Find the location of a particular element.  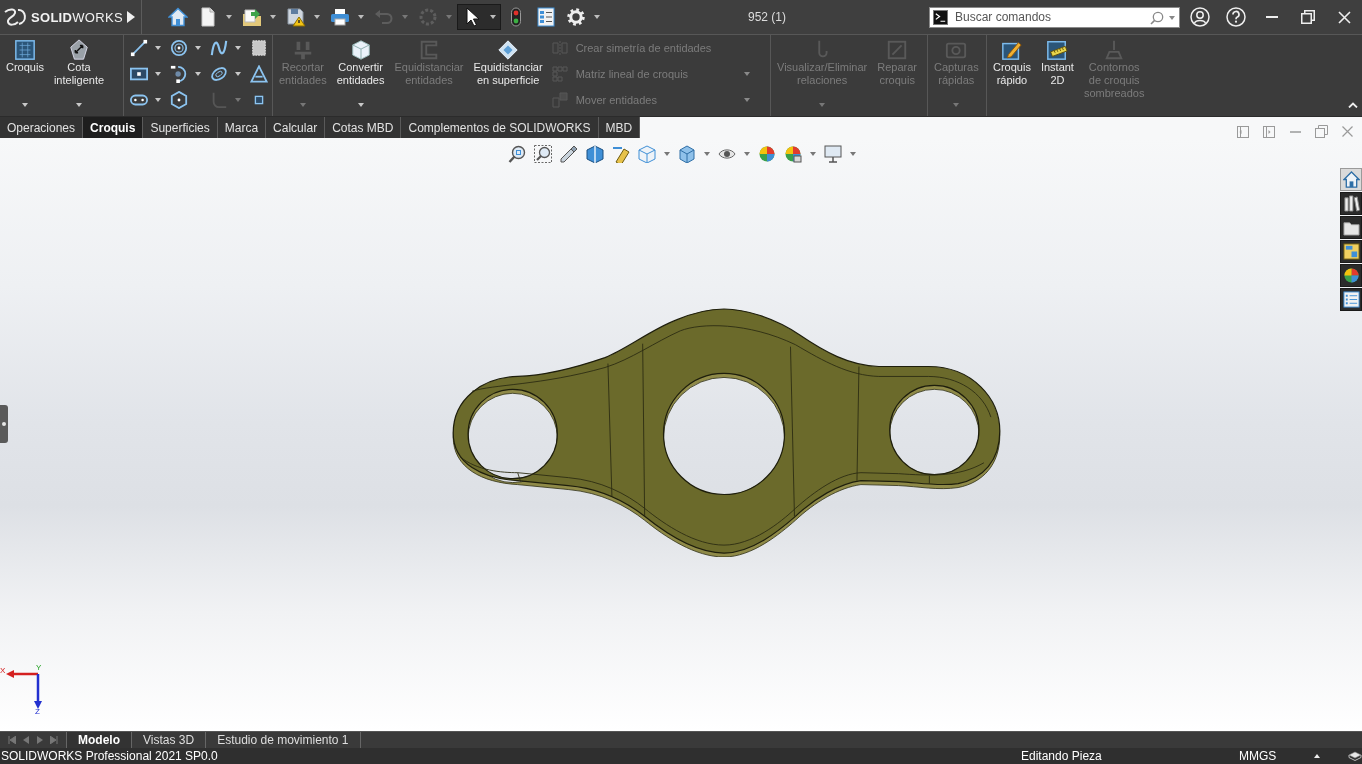

ribbon-button: Equidistanciar en superficie is located at coordinates (508, 75).